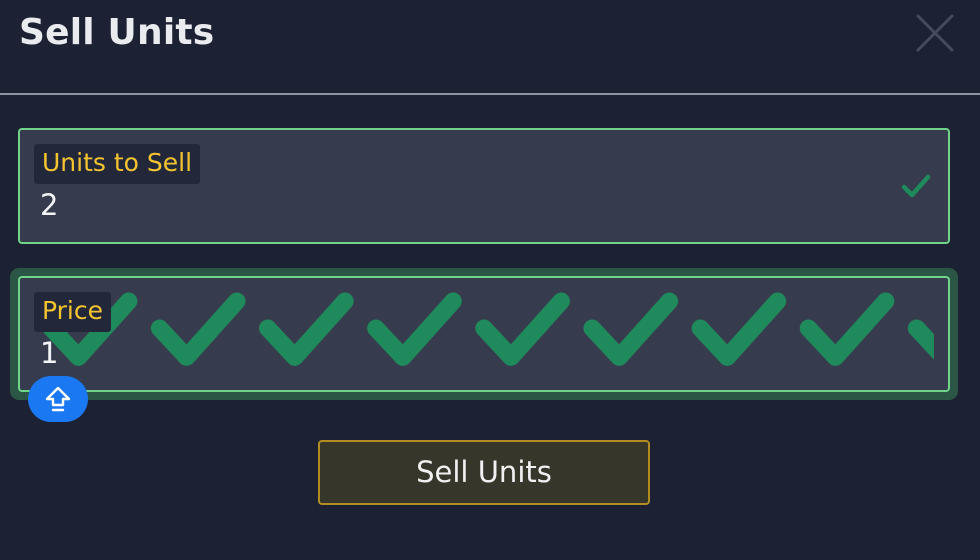 This screenshot has height=560, width=980. What do you see at coordinates (117, 164) in the screenshot?
I see `units-to-sell-label: Units to Sell` at bounding box center [117, 164].